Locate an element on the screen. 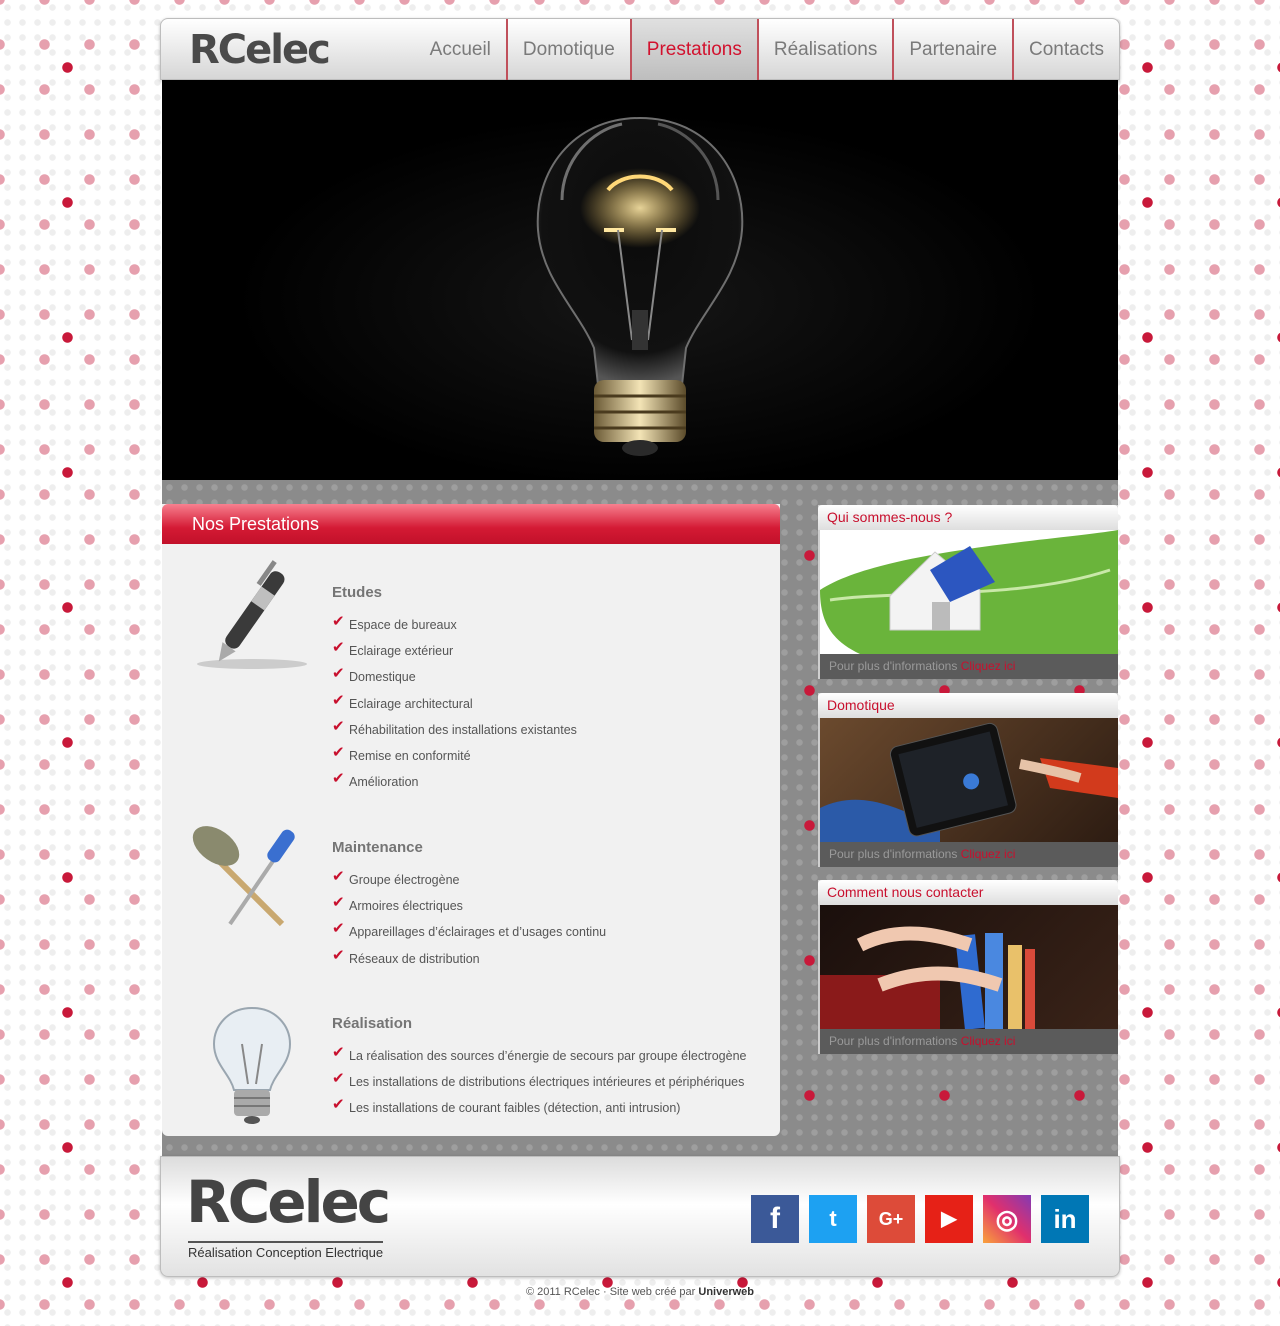 The image size is (1280, 1326). footer-logo: RCelec is located at coordinates (288, 1202).